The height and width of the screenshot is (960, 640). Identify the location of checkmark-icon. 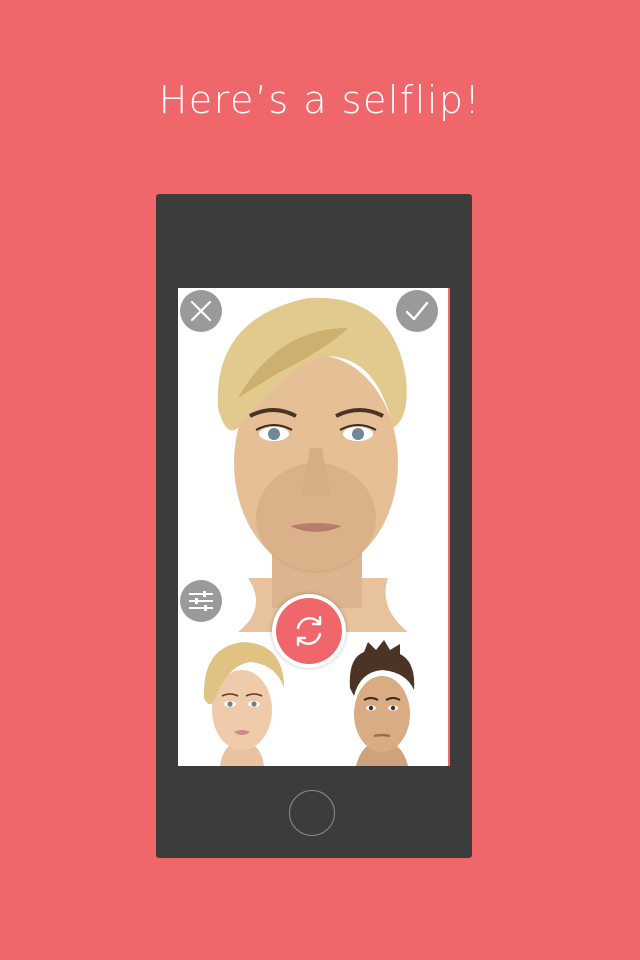
(417, 311).